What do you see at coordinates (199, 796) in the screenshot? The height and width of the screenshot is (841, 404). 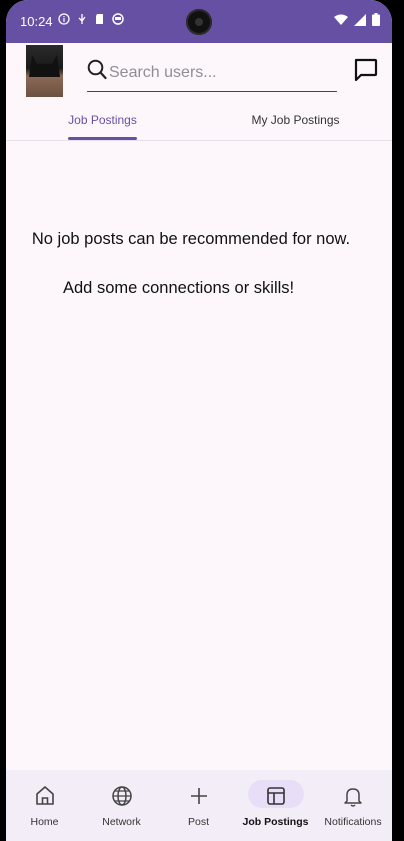 I see `plus-icon` at bounding box center [199, 796].